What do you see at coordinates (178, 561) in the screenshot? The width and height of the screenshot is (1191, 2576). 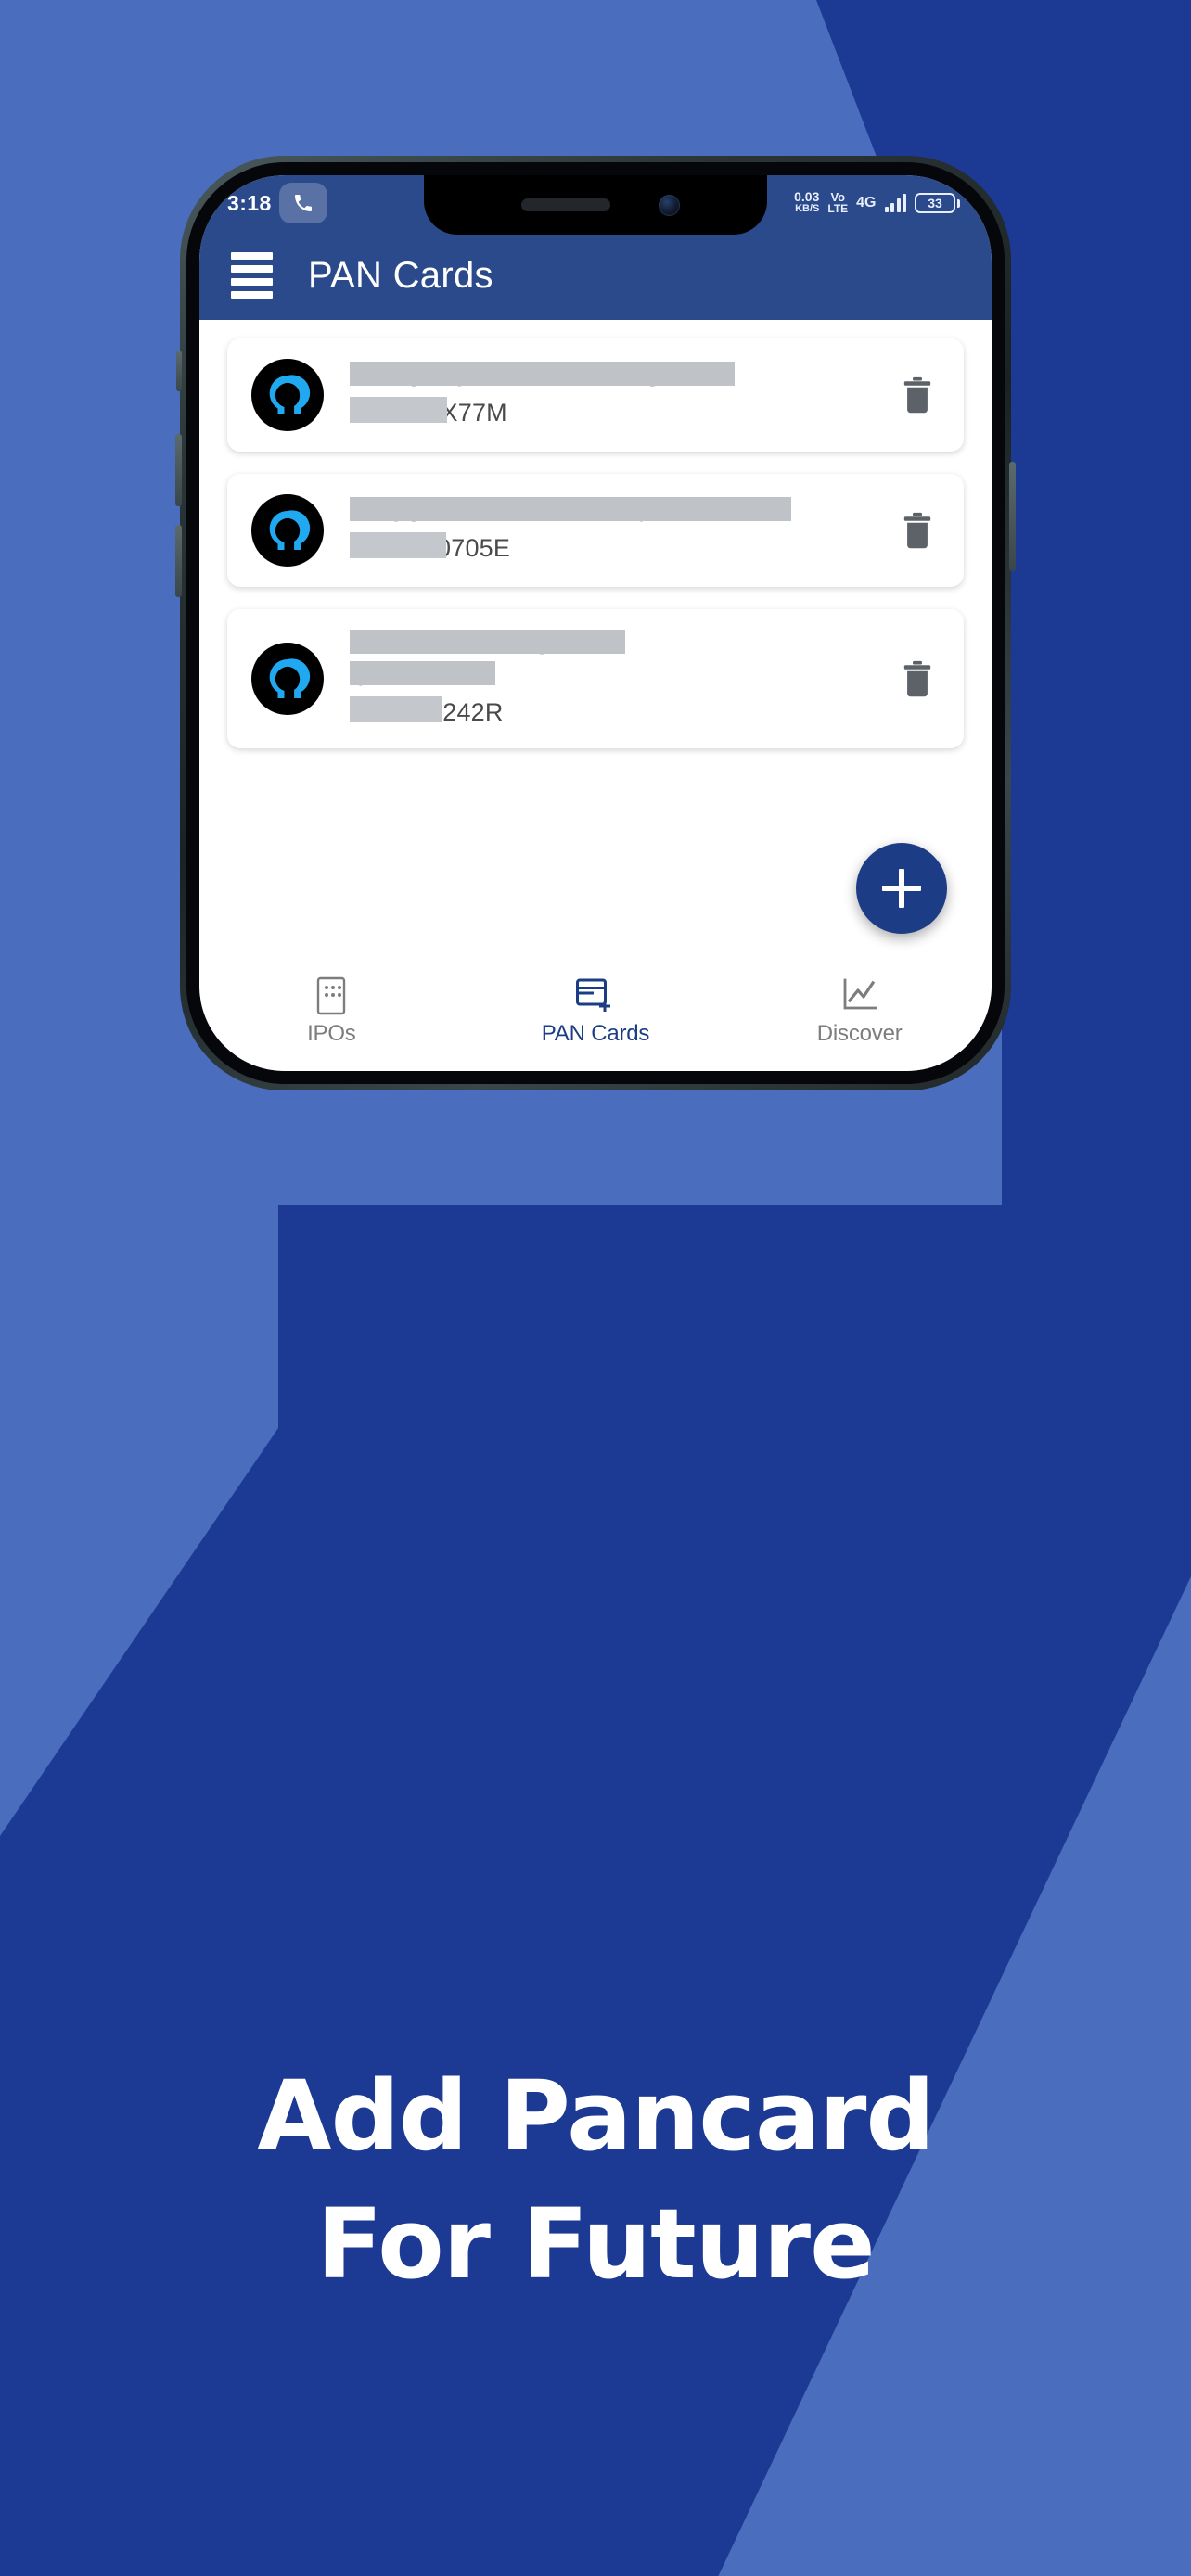 I see `phone-volume-down-button` at bounding box center [178, 561].